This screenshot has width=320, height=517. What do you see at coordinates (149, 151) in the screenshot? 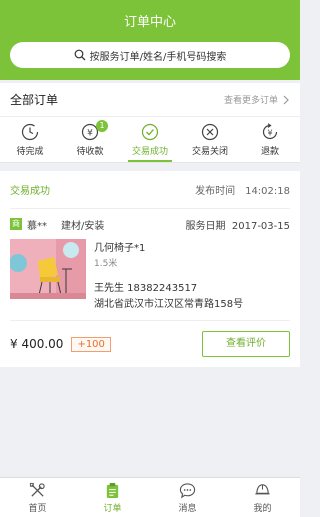
I see `tab-label: 交易成功` at bounding box center [149, 151].